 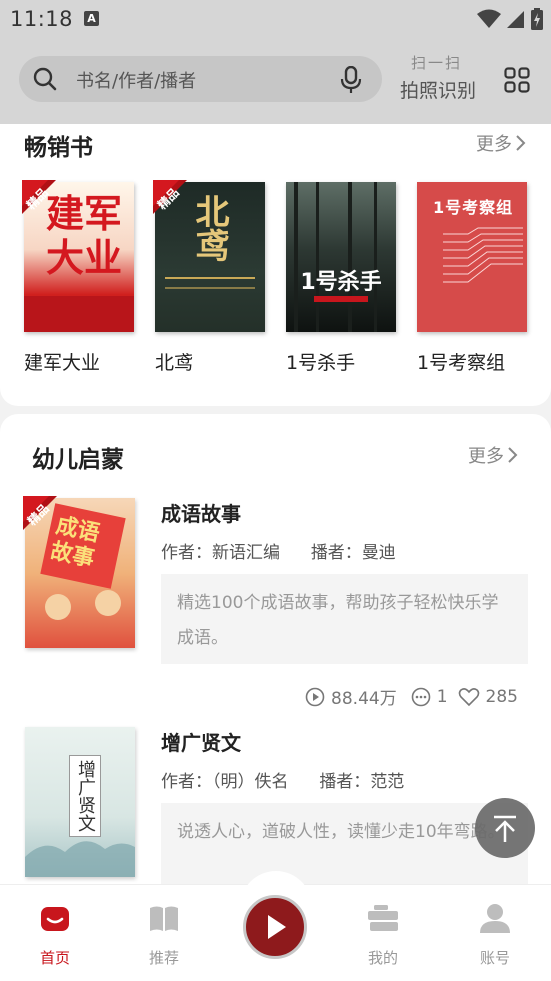 What do you see at coordinates (437, 63) in the screenshot?
I see `scan-label: 扫一扫` at bounding box center [437, 63].